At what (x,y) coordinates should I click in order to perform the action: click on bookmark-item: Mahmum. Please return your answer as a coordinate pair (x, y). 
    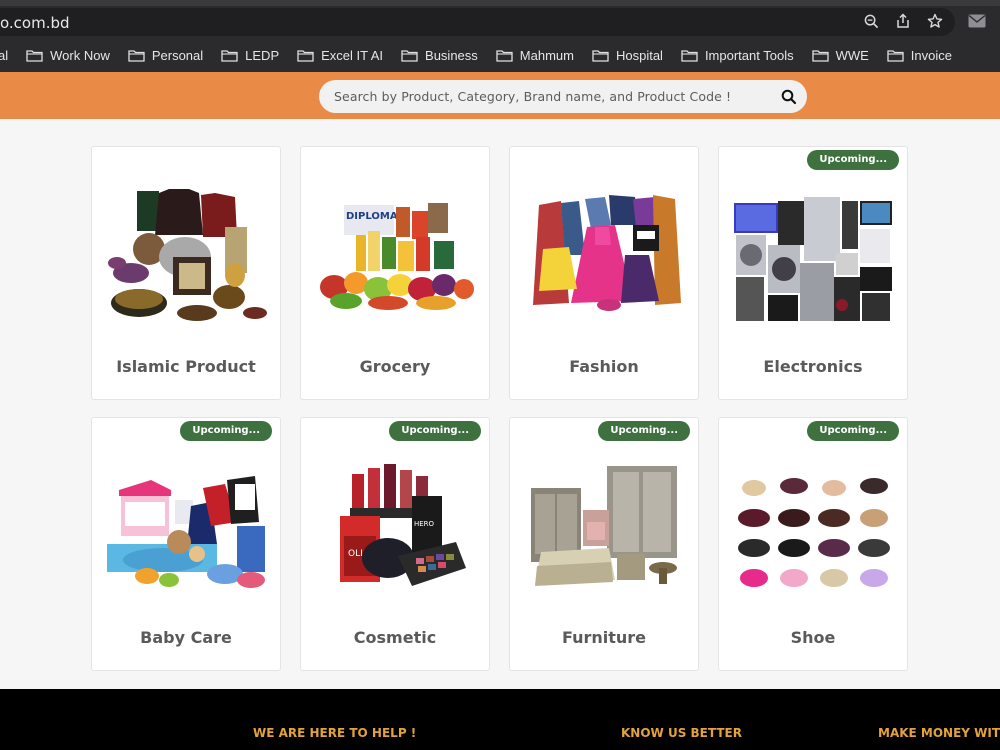
    Looking at the image, I should click on (535, 55).